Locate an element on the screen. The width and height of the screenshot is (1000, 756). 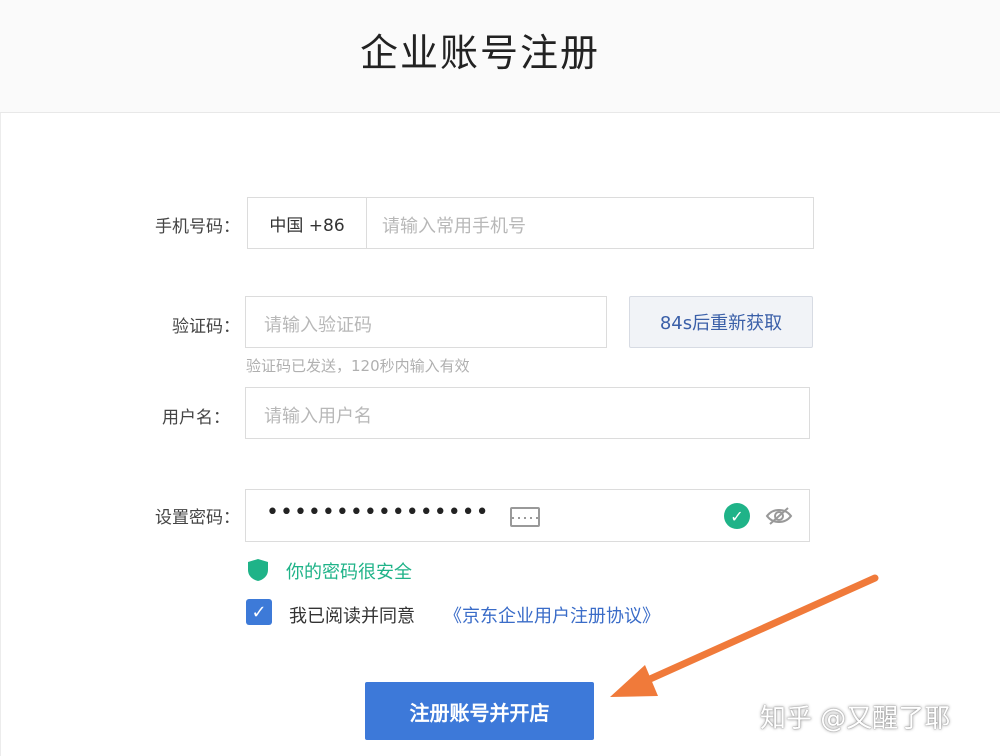
country-code-select: 中国 +86 is located at coordinates (307, 223).